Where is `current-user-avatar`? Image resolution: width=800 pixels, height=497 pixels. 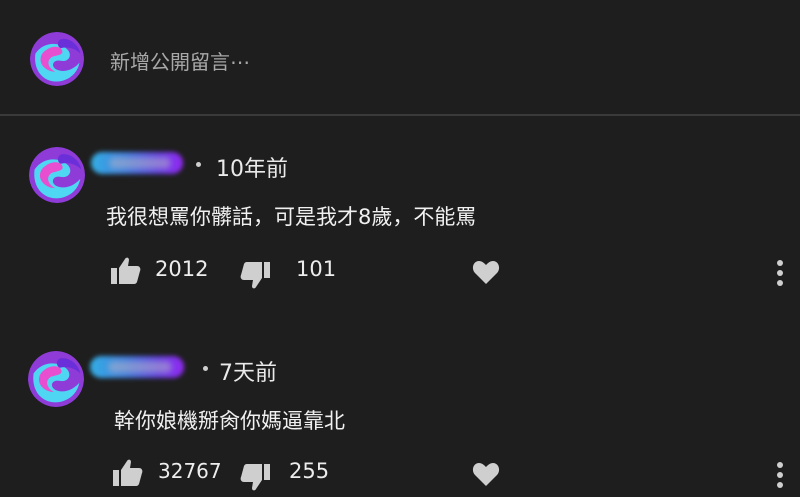
current-user-avatar is located at coordinates (57, 59).